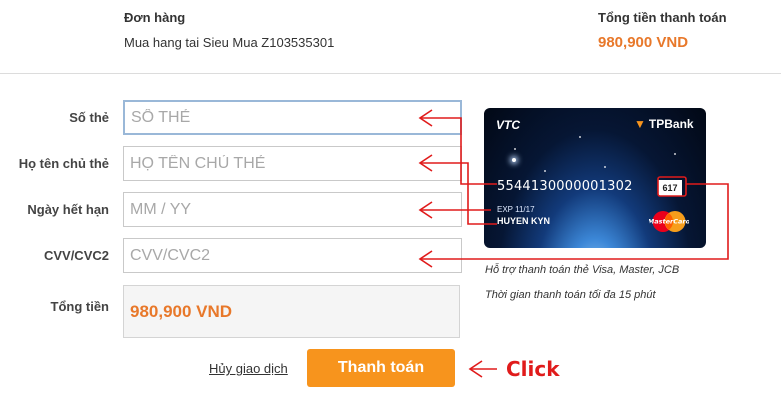 The image size is (781, 408). Describe the element at coordinates (76, 255) in the screenshot. I see `cvv-label: CVV/CVC2` at that location.